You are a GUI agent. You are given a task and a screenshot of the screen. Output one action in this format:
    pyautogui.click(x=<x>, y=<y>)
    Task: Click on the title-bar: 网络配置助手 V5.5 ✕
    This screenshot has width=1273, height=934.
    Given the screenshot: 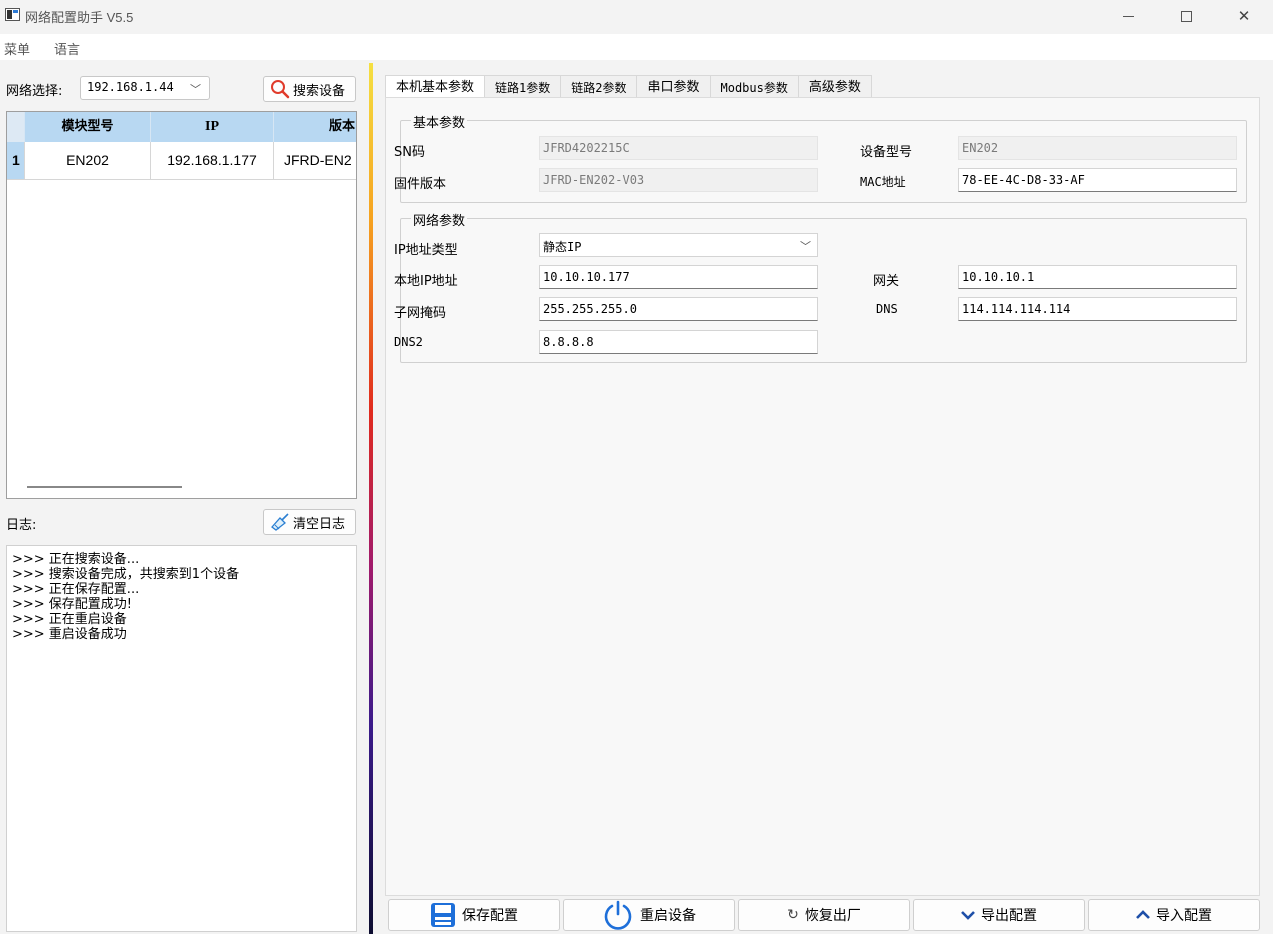 What is the action you would take?
    pyautogui.click(x=636, y=16)
    